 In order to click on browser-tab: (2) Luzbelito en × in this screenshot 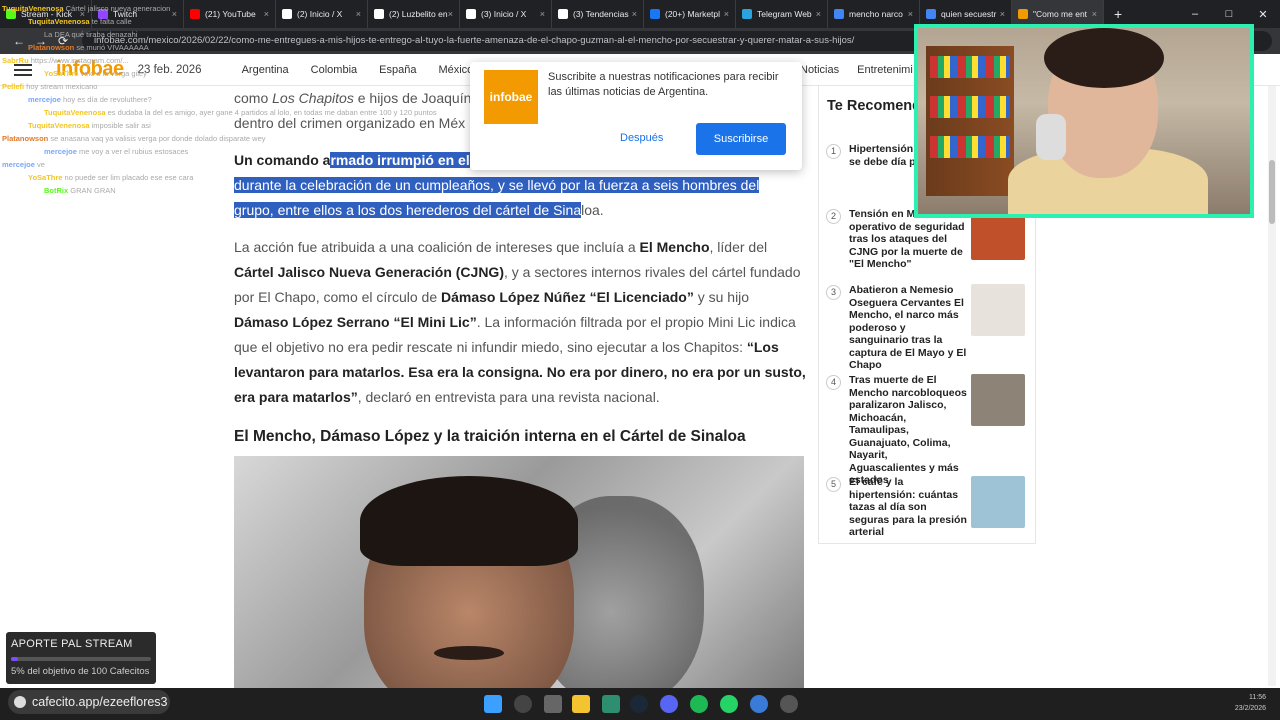, I will do `click(414, 14)`.